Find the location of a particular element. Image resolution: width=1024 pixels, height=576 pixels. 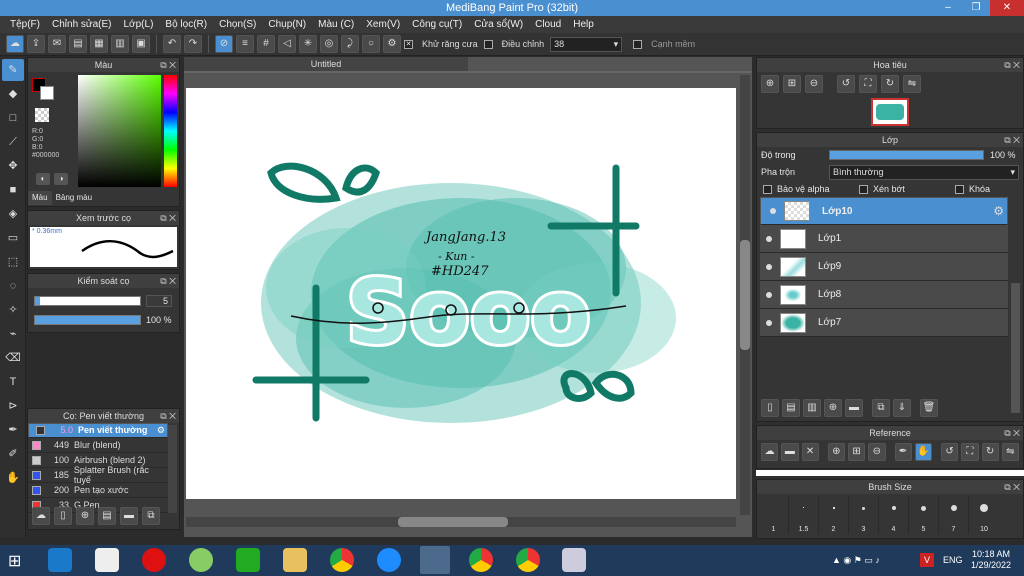

layer-row: Lớp1 is located at coordinates (884, 239).